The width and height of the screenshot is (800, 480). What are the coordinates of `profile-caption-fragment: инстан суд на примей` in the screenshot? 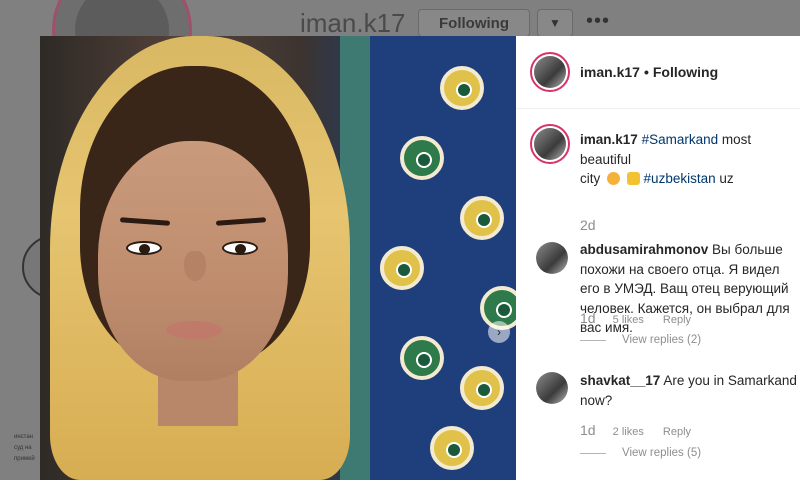 It's located at (24, 448).